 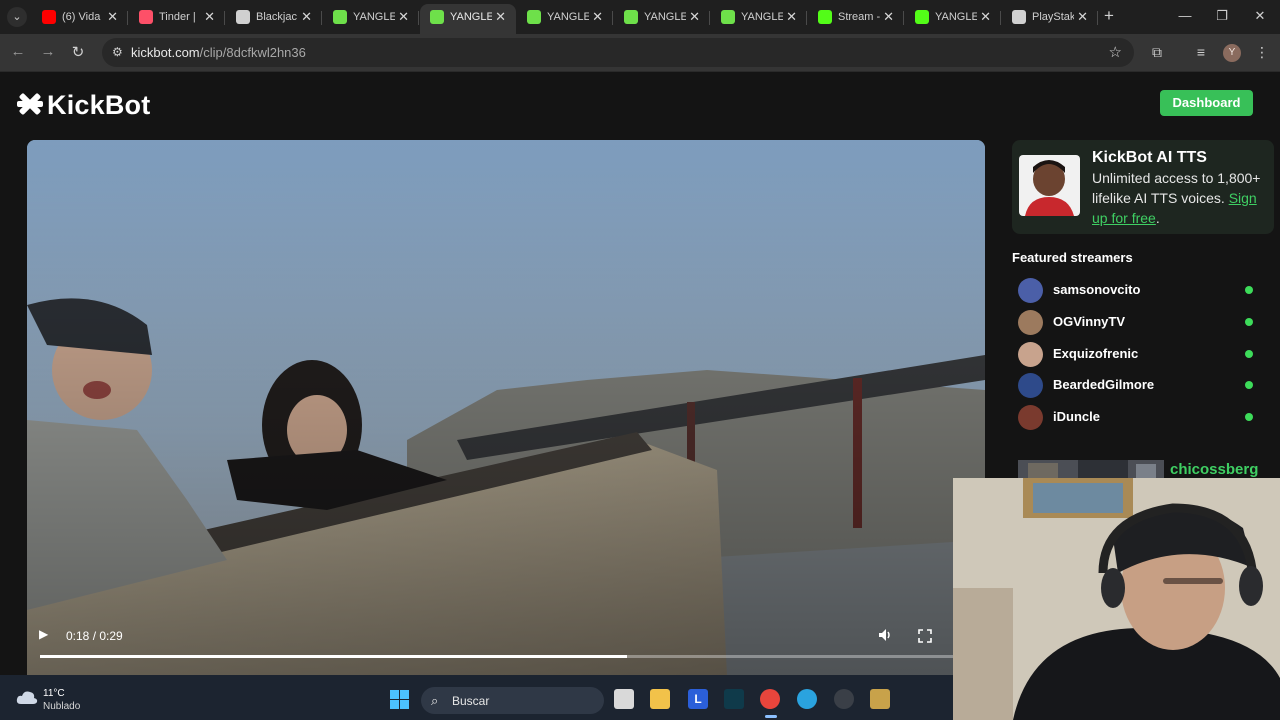 I want to click on forward-arrow-icon: →, so click(x=48, y=51).